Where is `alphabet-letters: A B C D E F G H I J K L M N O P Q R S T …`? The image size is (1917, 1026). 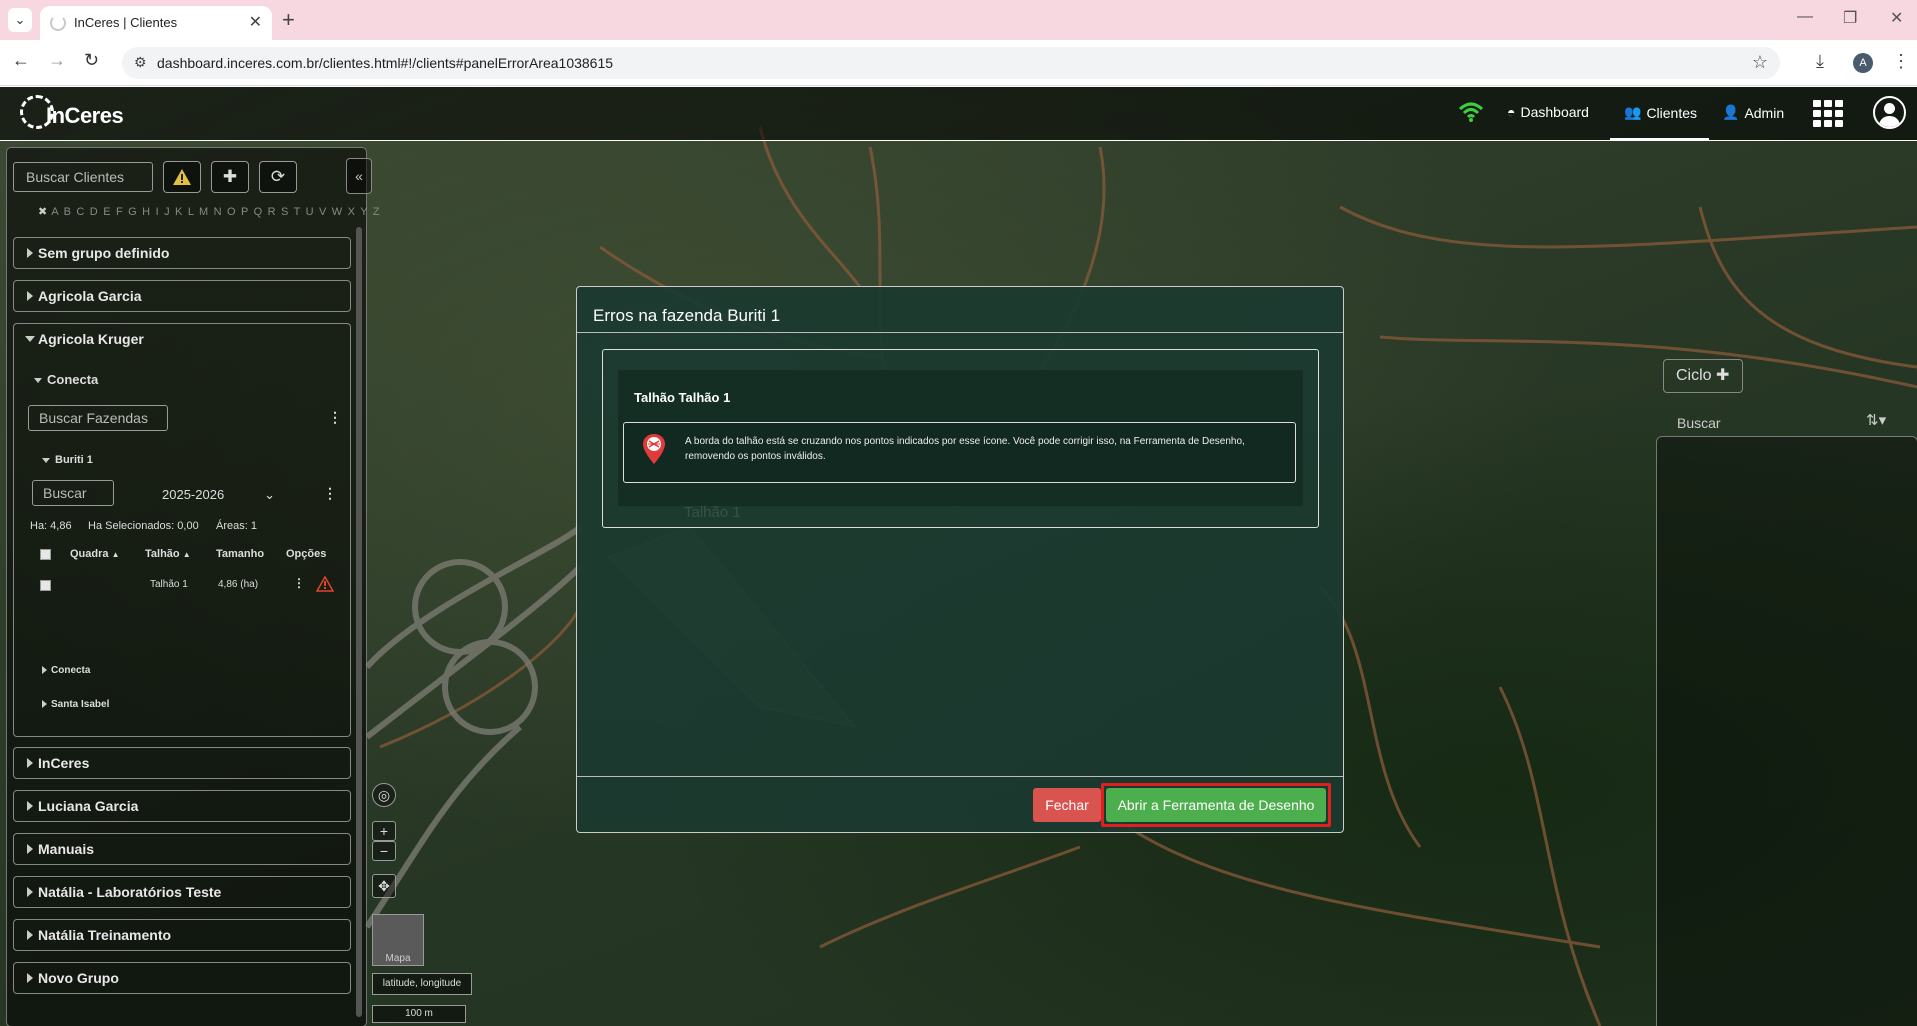
alphabet-letters: A B C D E F G H I J K L M N O P Q R S T … is located at coordinates (215, 212).